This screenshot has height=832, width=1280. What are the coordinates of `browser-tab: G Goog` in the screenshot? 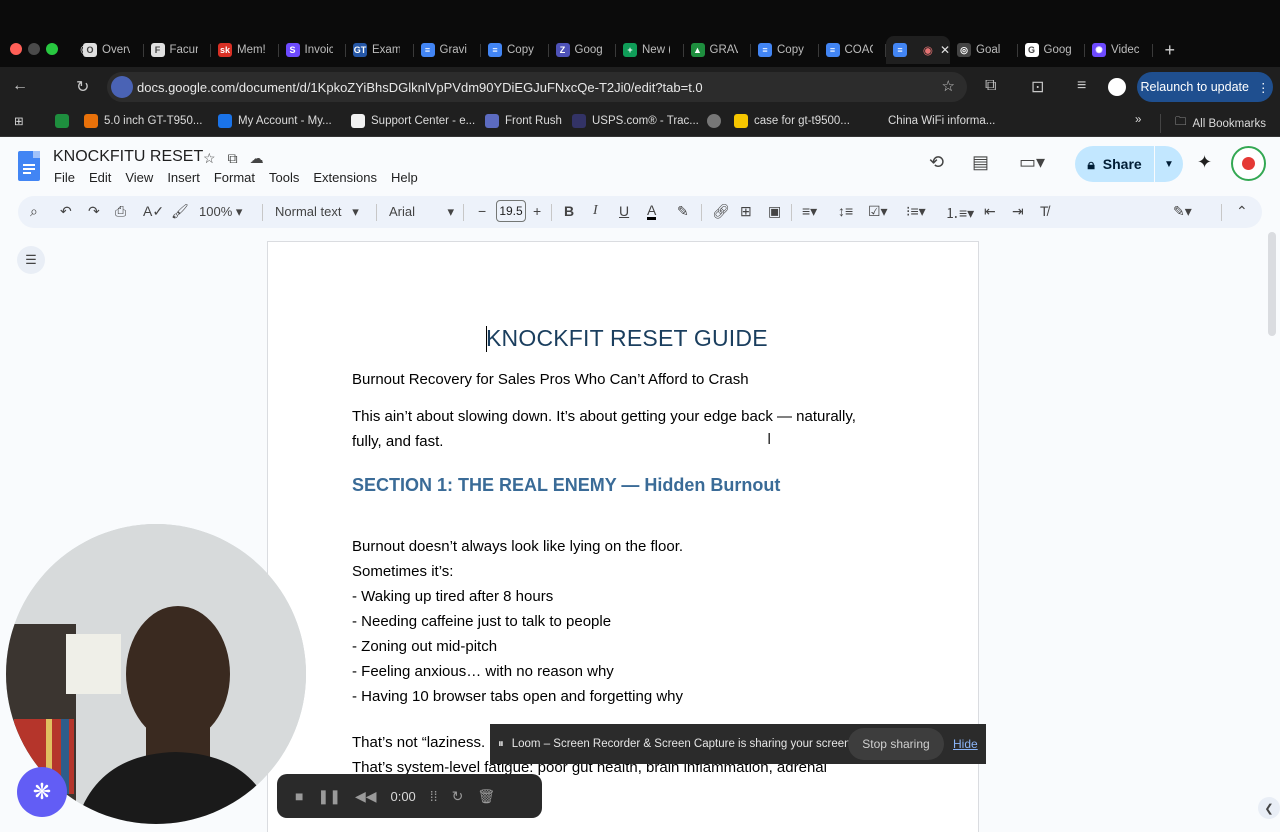 It's located at (1052, 50).